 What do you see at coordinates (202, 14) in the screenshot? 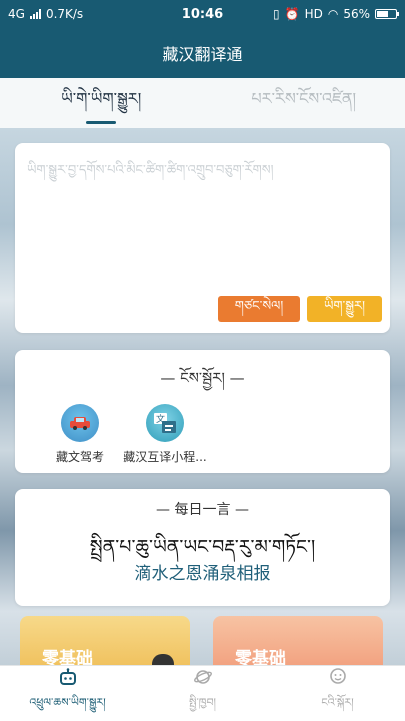
I see `status-bar: 4G 0.7K/s 10:46 ▯ ⏰ HD ◠ 56%` at bounding box center [202, 14].